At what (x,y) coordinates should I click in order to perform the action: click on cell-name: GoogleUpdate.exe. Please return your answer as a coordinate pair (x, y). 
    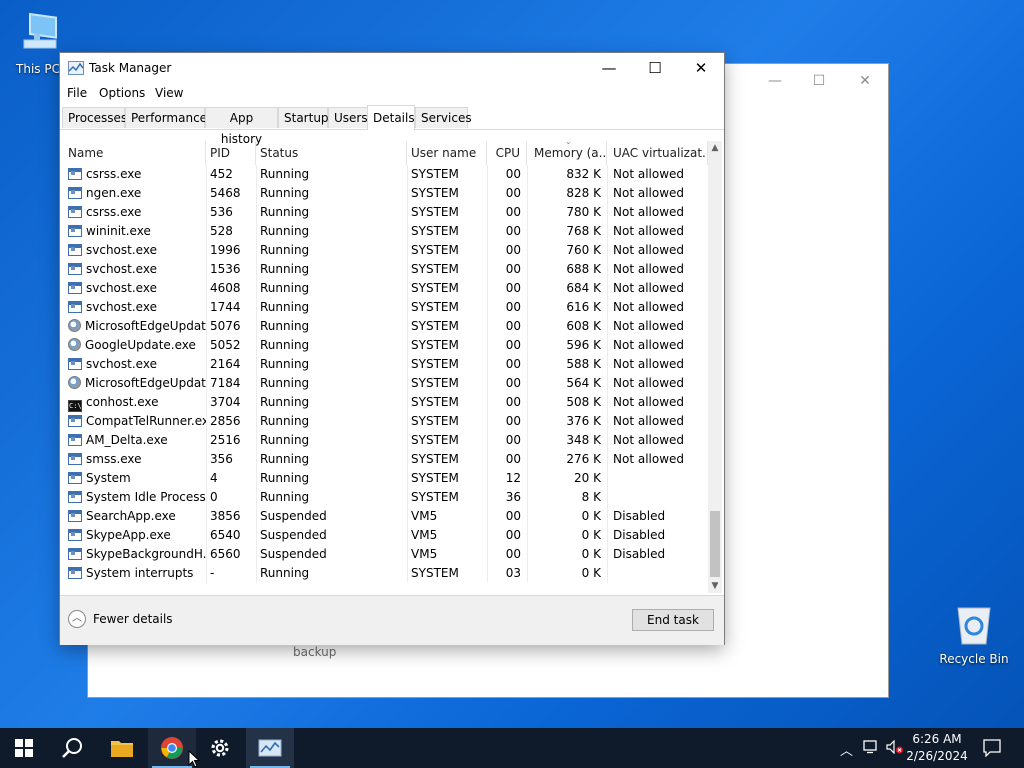
    Looking at the image, I should click on (135, 345).